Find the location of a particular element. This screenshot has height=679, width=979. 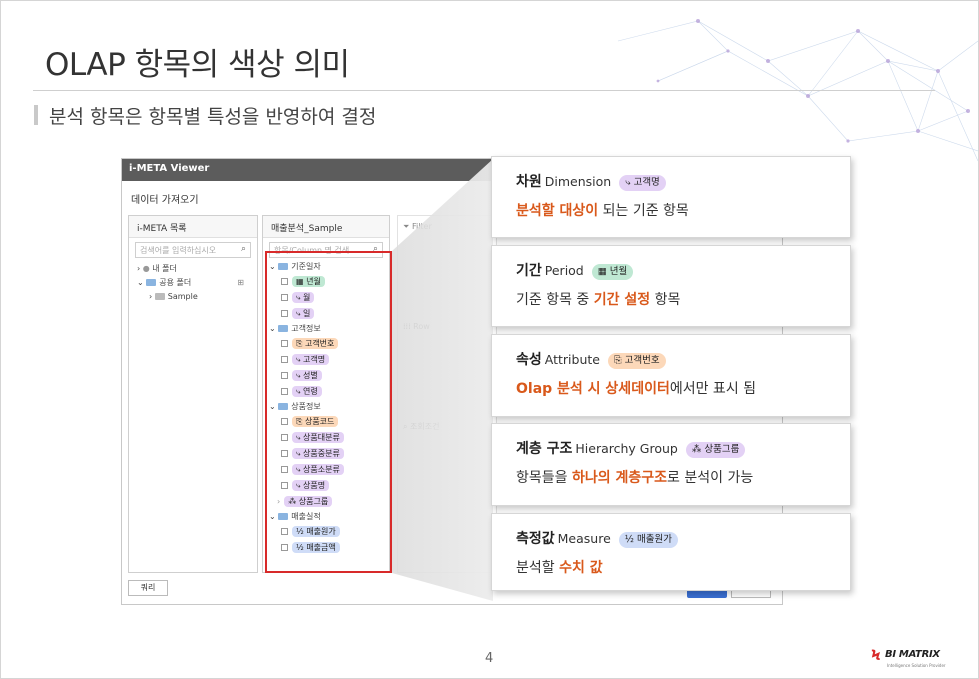

network-decoration is located at coordinates (797, 90).